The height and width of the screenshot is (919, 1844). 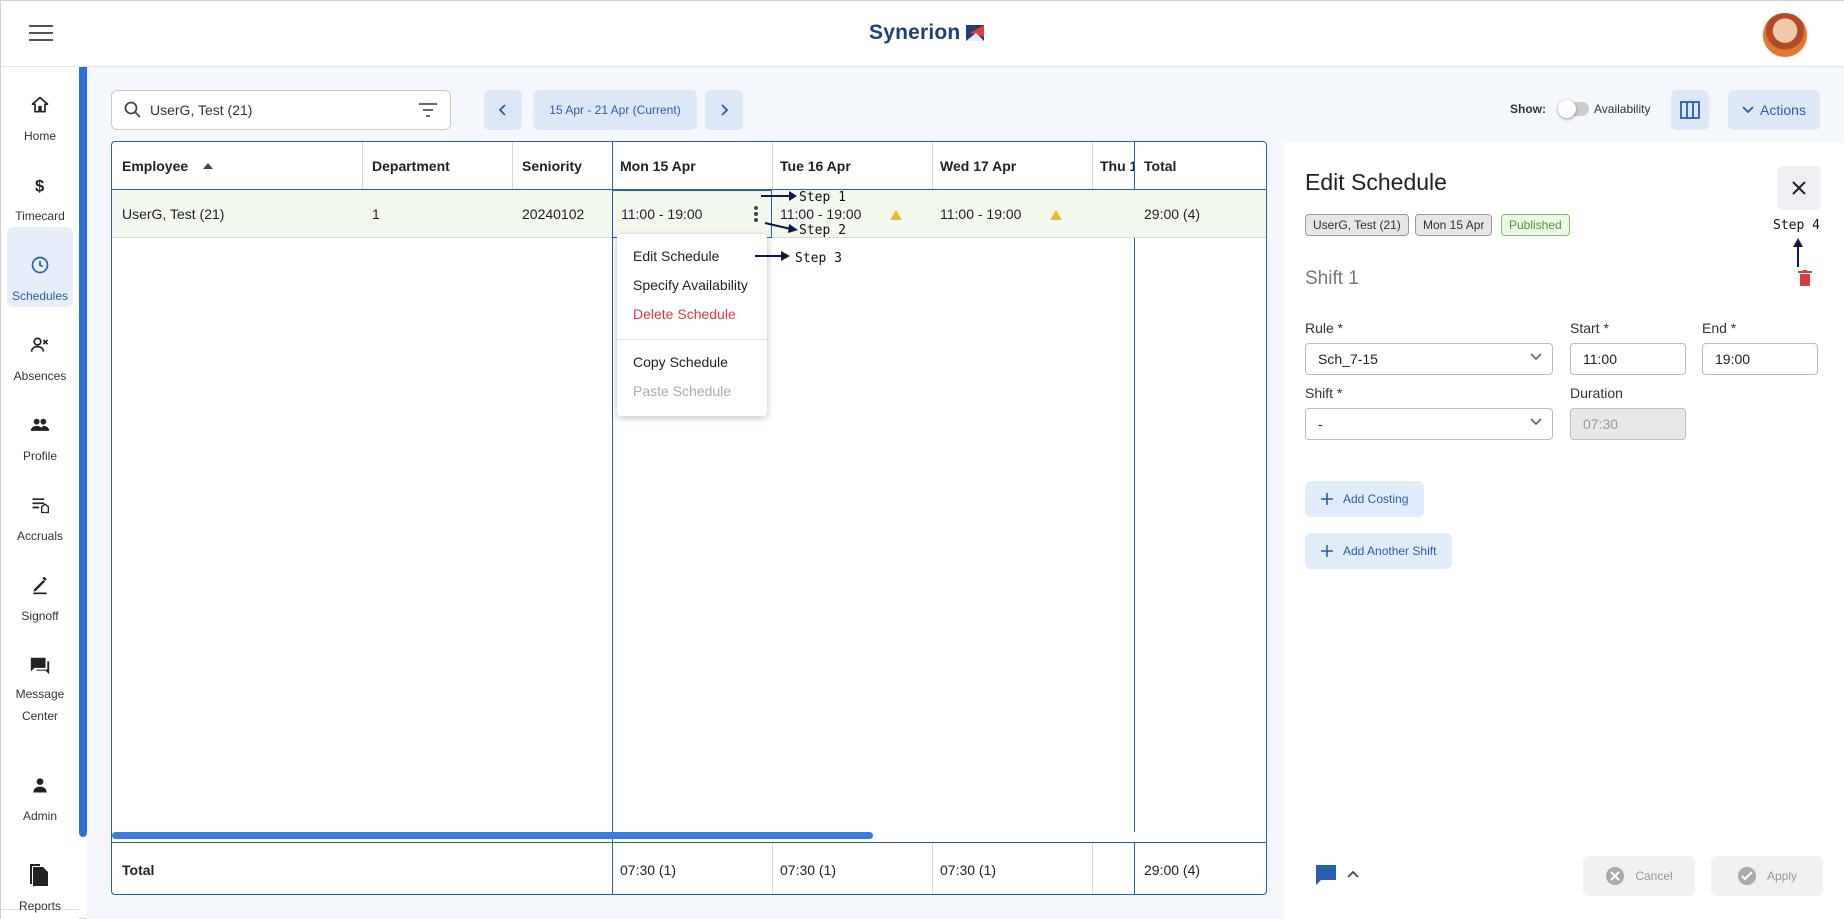 I want to click on shift-value: -, so click(x=1320, y=424).